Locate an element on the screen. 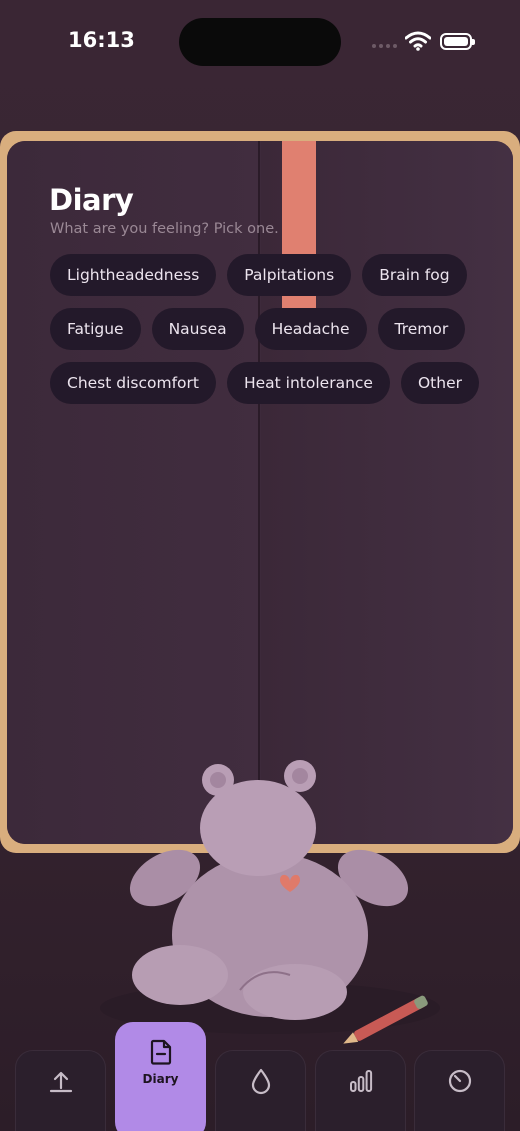 Image resolution: width=520 pixels, height=1131 pixels. tab-diary: Diary is located at coordinates (160, 1076).